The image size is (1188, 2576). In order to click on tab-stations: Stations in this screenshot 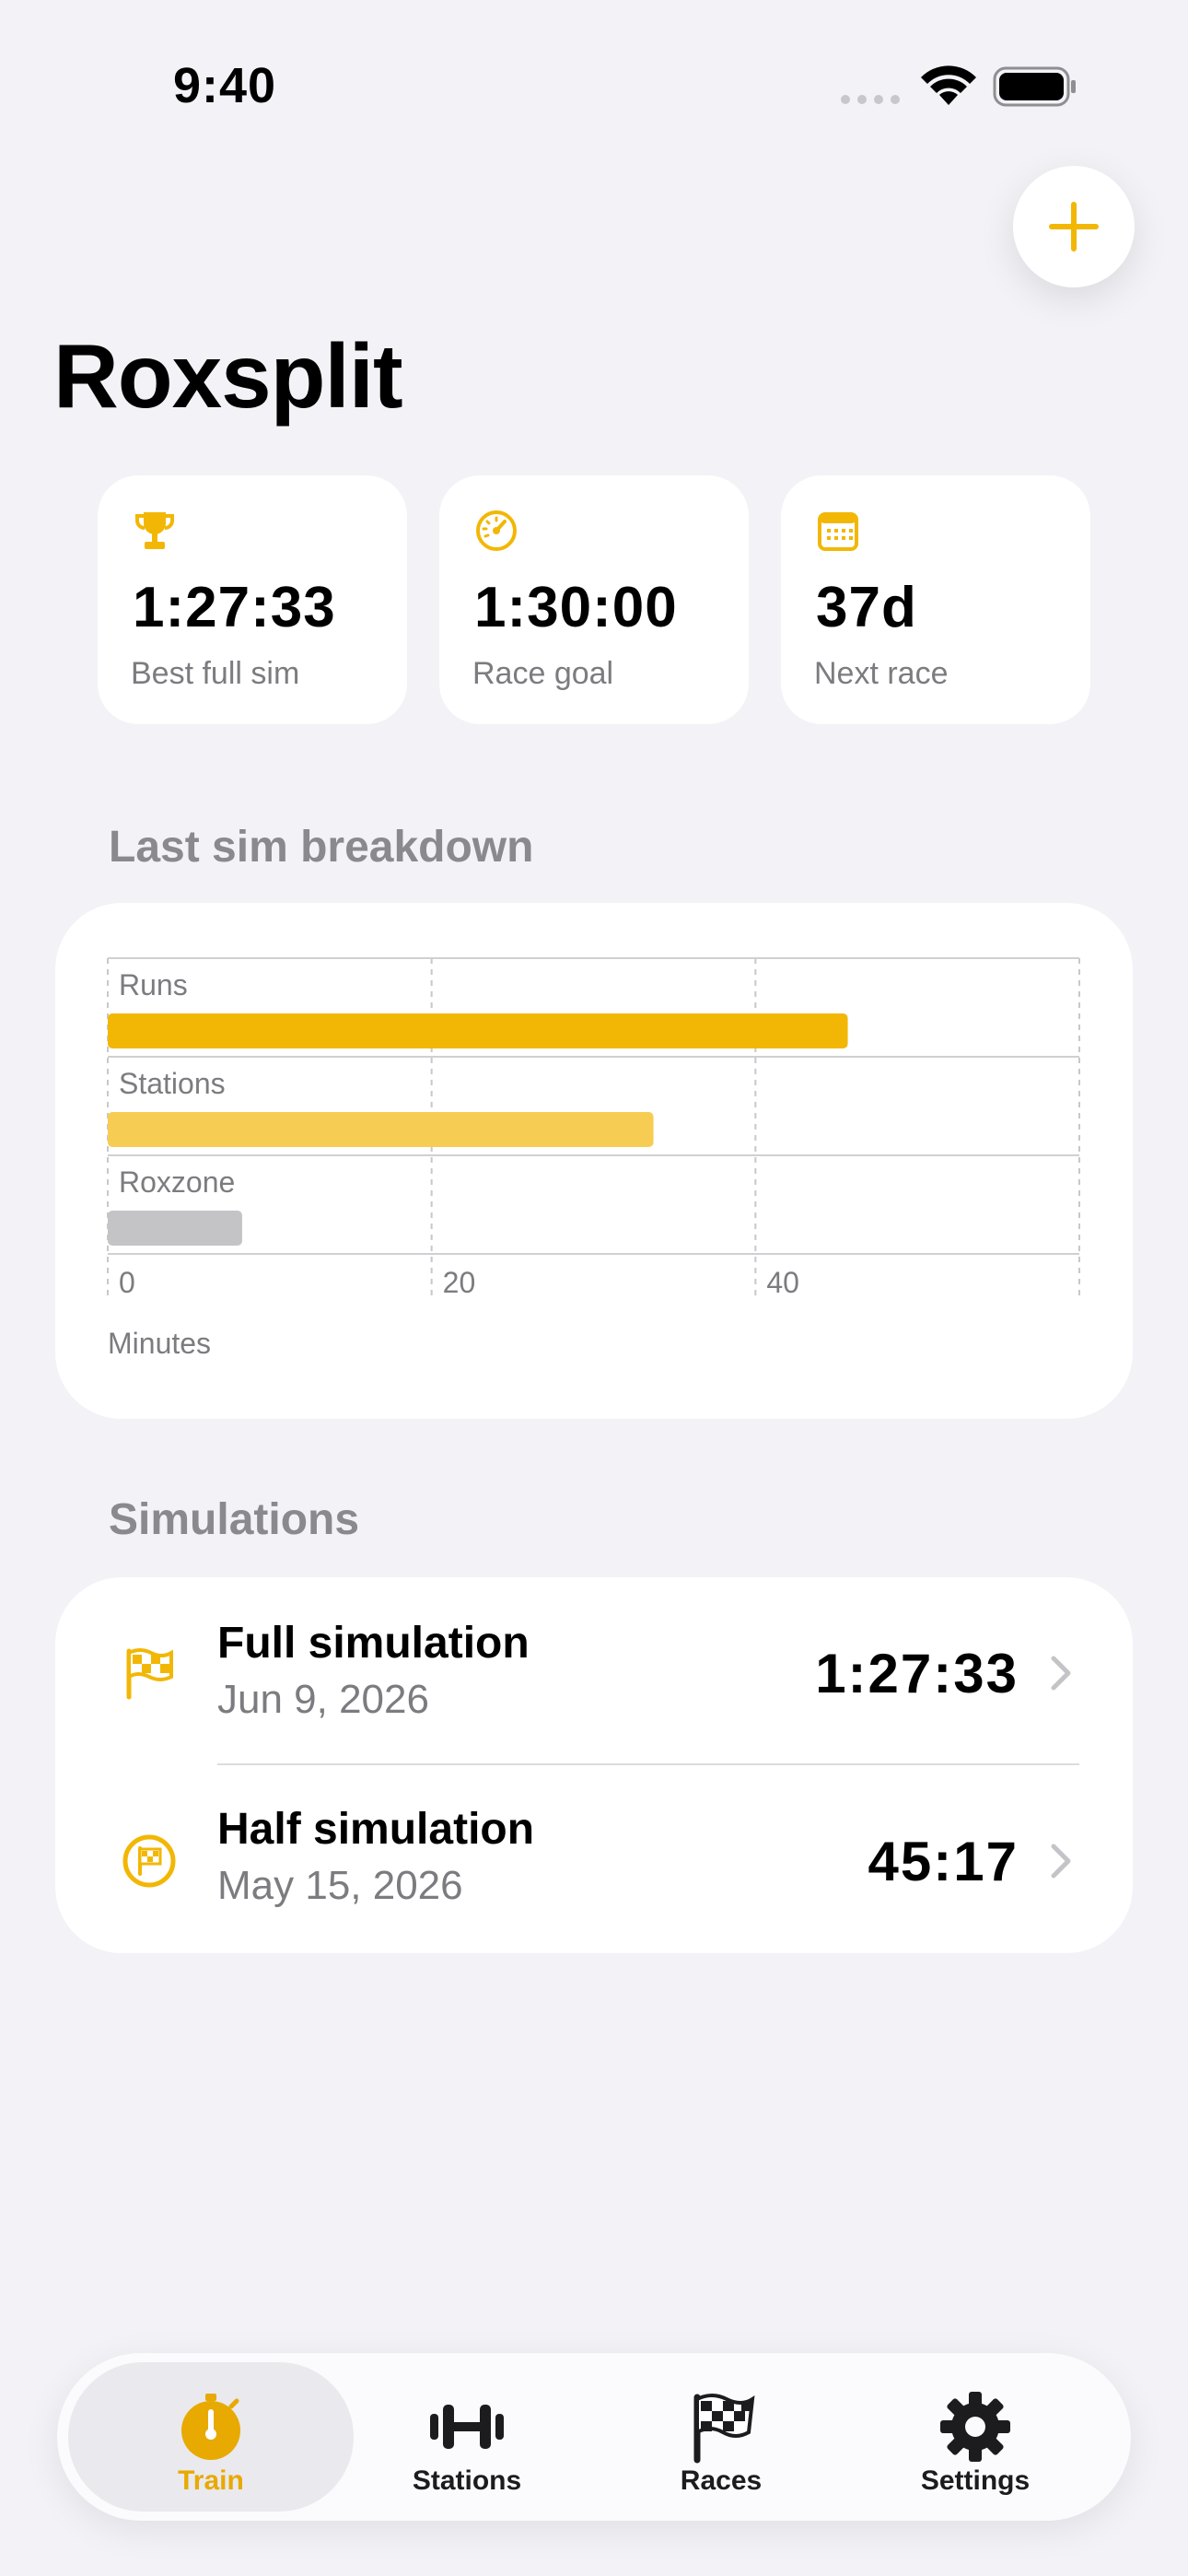, I will do `click(467, 2437)`.